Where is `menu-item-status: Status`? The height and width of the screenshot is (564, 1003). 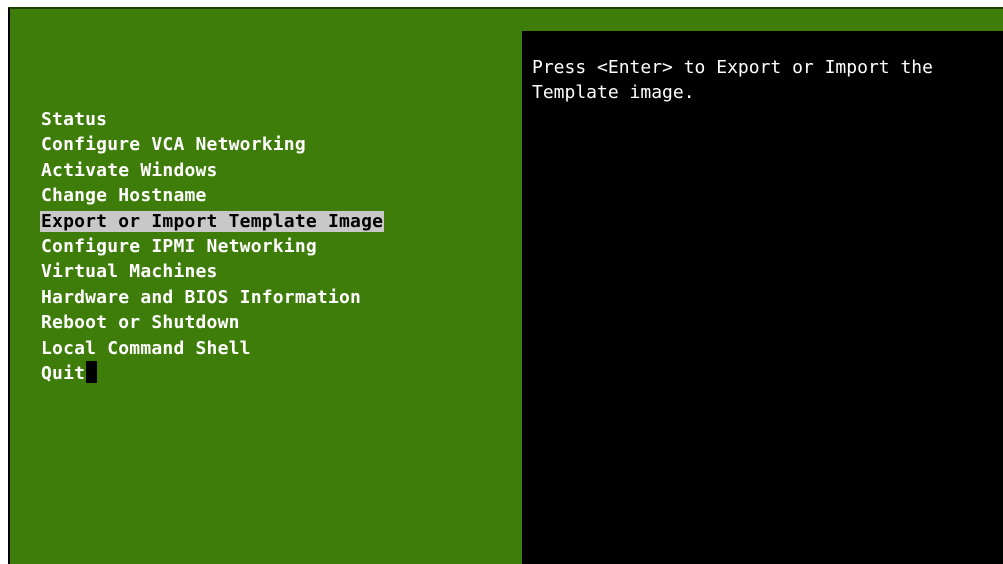
menu-item-status: Status is located at coordinates (212, 119).